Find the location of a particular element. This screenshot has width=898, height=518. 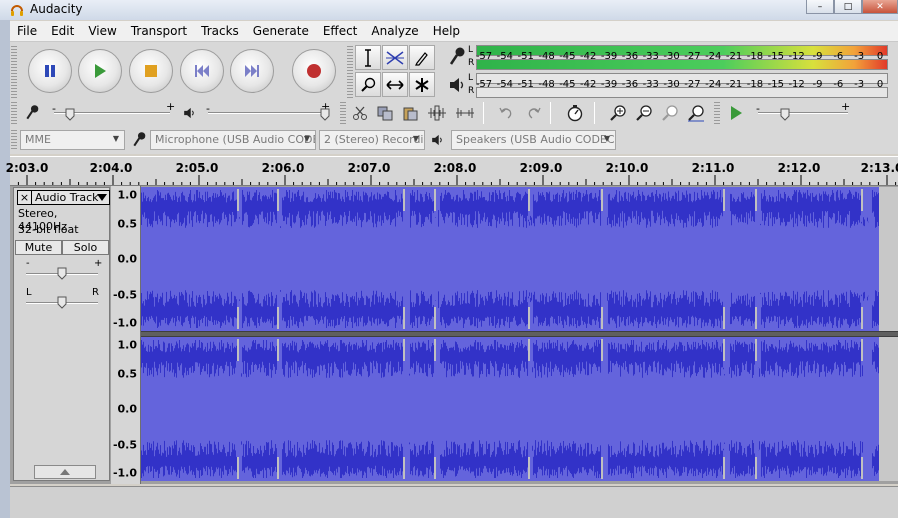

fit-selection-button is located at coordinates (670, 113).